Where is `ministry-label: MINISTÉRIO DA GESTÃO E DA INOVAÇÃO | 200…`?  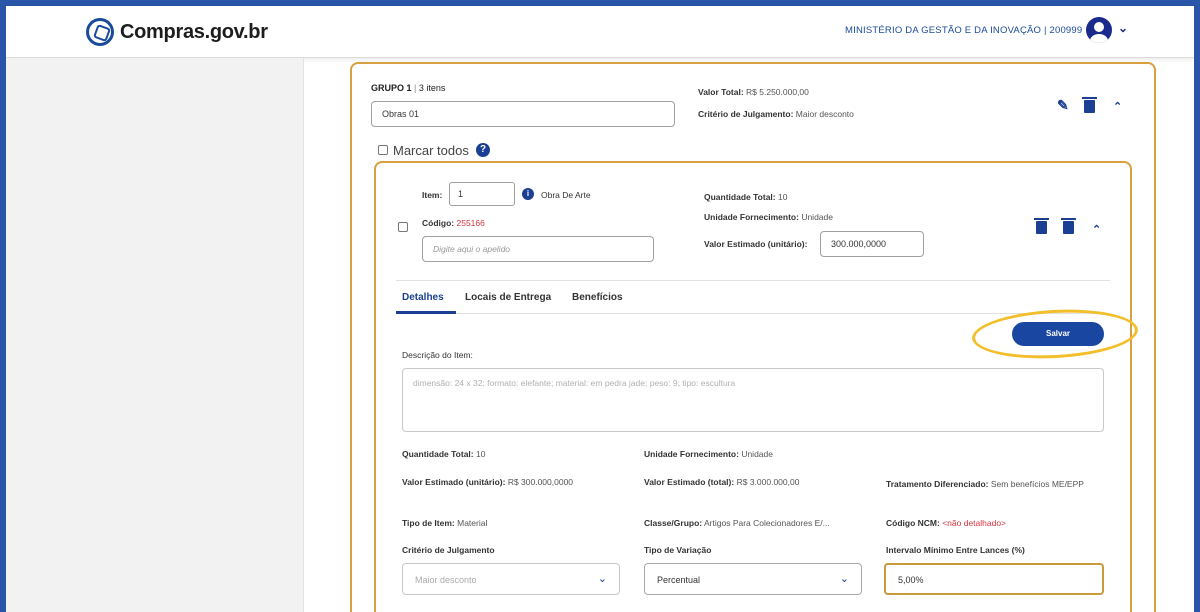 ministry-label: MINISTÉRIO DA GESTÃO E DA INOVAÇÃO | 200… is located at coordinates (964, 30).